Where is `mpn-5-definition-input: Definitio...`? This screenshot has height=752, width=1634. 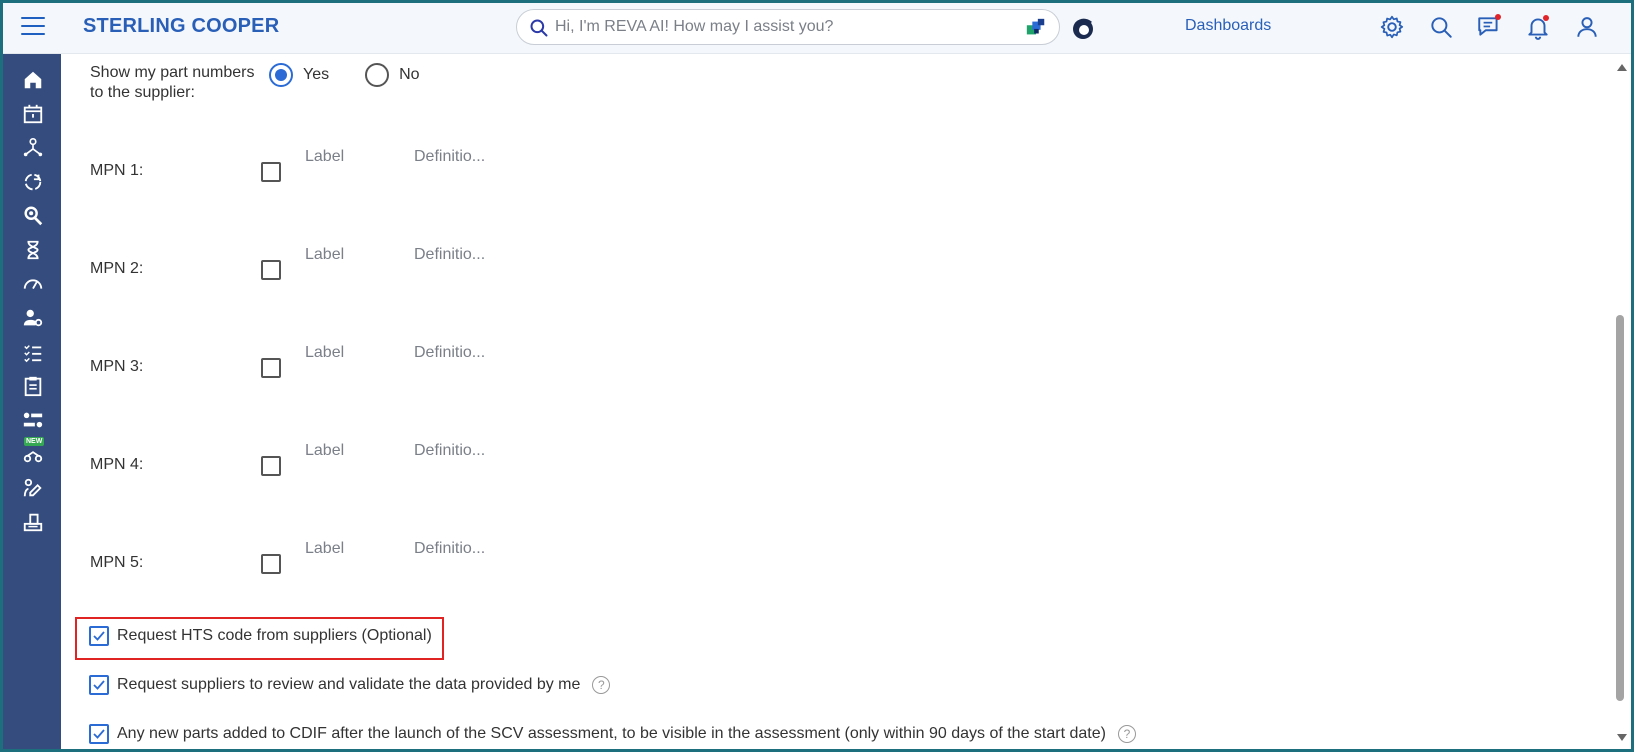
mpn-5-definition-input: Definitio... is located at coordinates (449, 549).